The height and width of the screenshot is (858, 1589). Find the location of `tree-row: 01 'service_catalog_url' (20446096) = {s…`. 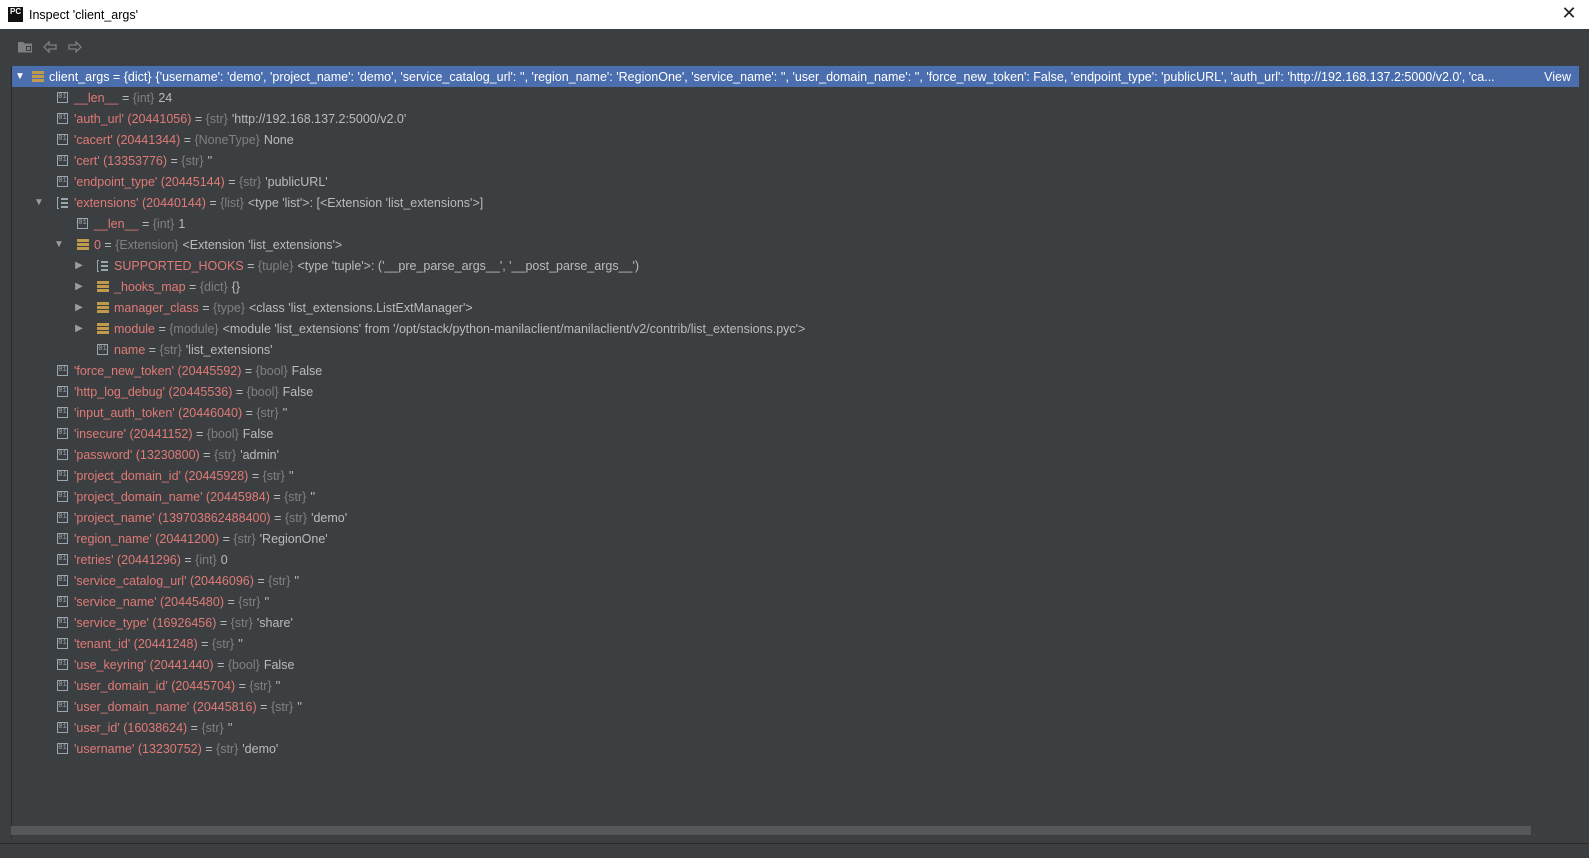

tree-row: 01 'service_catalog_url' (20446096) = {s… is located at coordinates (795, 580).